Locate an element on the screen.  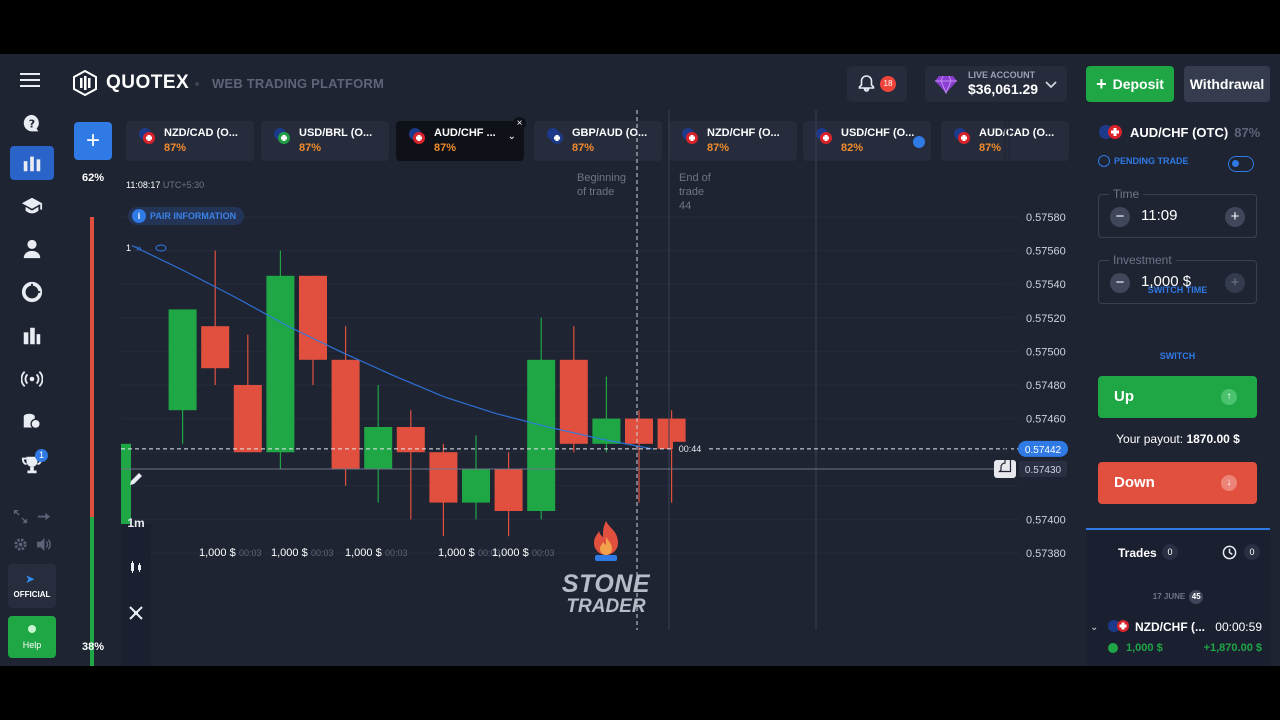
platform-subtitle: WEB TRADING PLATFORM is located at coordinates (298, 83).